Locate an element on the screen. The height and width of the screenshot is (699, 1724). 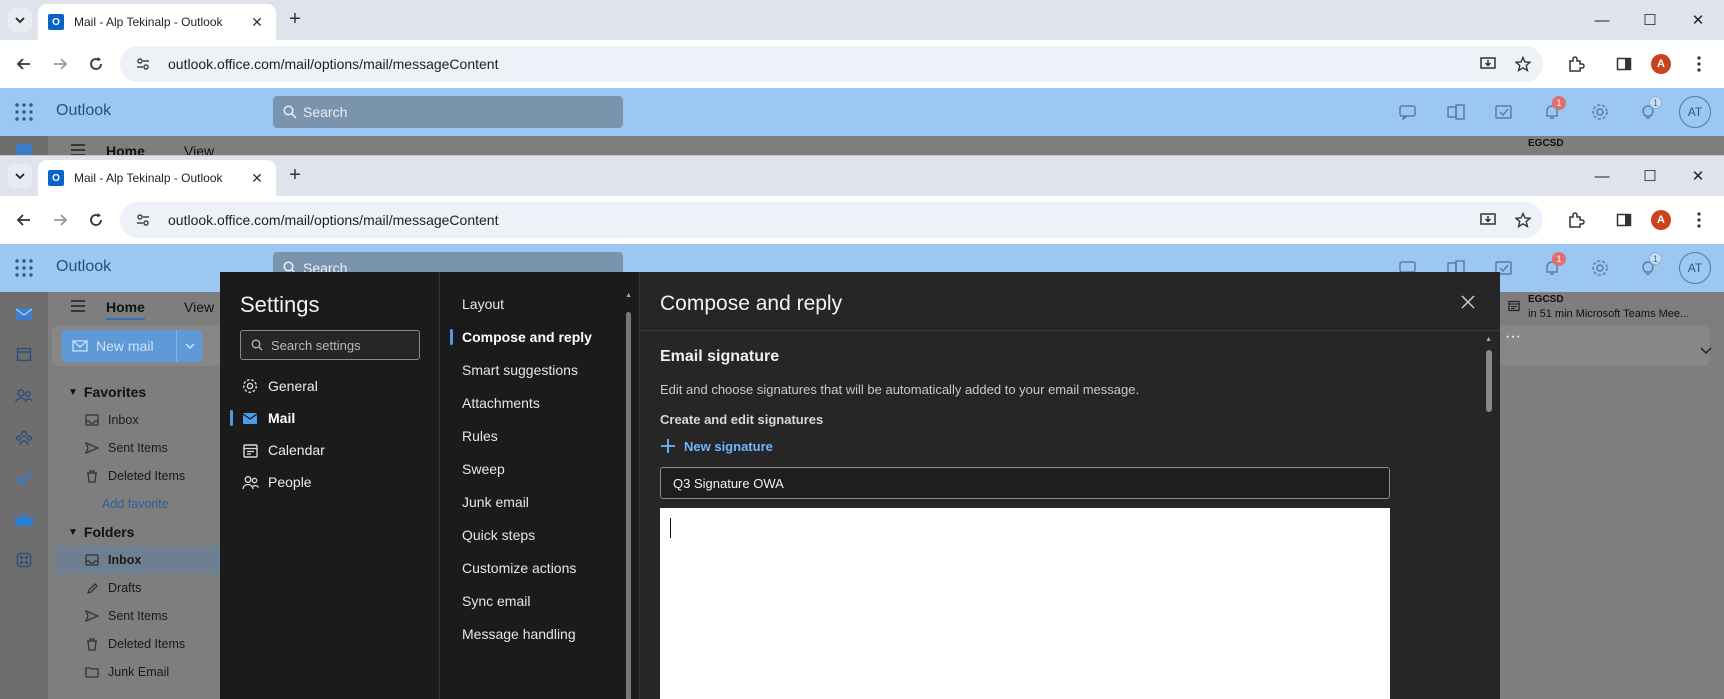
upcoming-meeting: EGCSD is located at coordinates (1612, 146).